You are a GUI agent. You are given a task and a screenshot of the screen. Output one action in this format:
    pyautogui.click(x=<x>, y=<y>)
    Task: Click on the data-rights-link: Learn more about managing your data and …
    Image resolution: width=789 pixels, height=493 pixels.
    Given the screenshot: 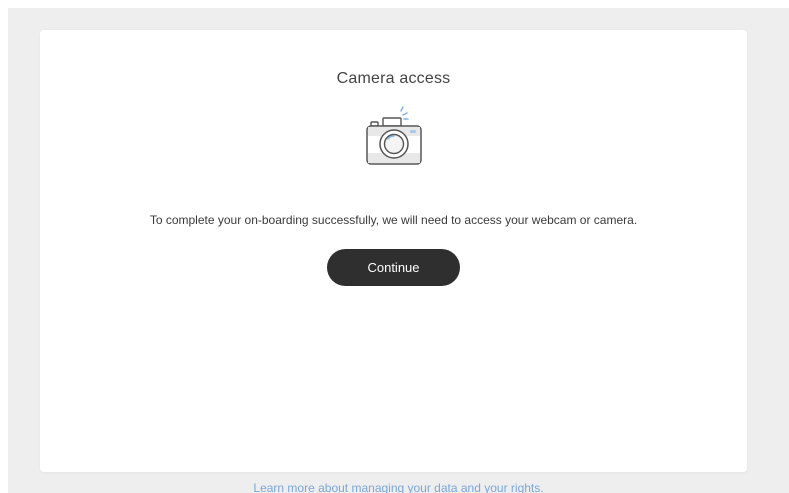 What is the action you would take?
    pyautogui.click(x=398, y=487)
    